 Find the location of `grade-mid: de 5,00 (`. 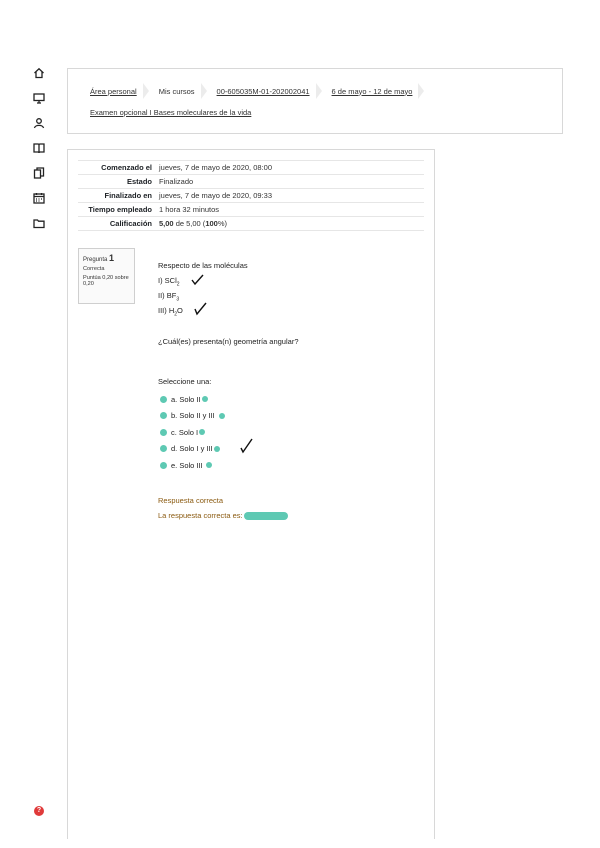

grade-mid: de 5,00 ( is located at coordinates (189, 223).